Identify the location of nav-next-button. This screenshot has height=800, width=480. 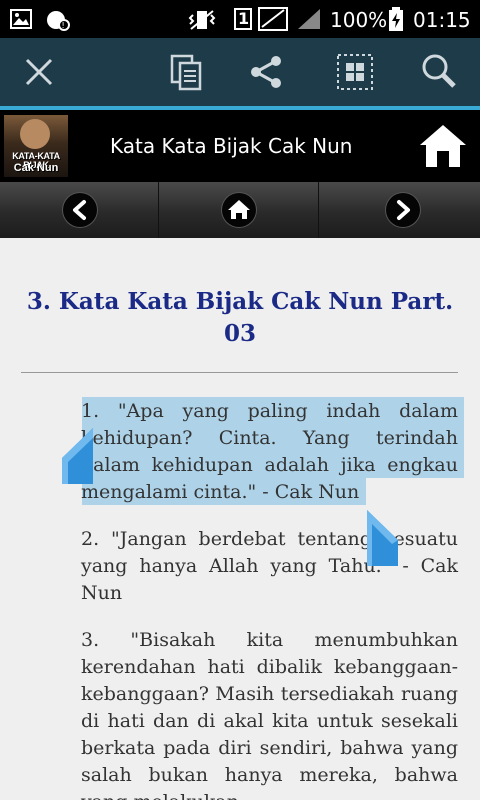
(399, 210).